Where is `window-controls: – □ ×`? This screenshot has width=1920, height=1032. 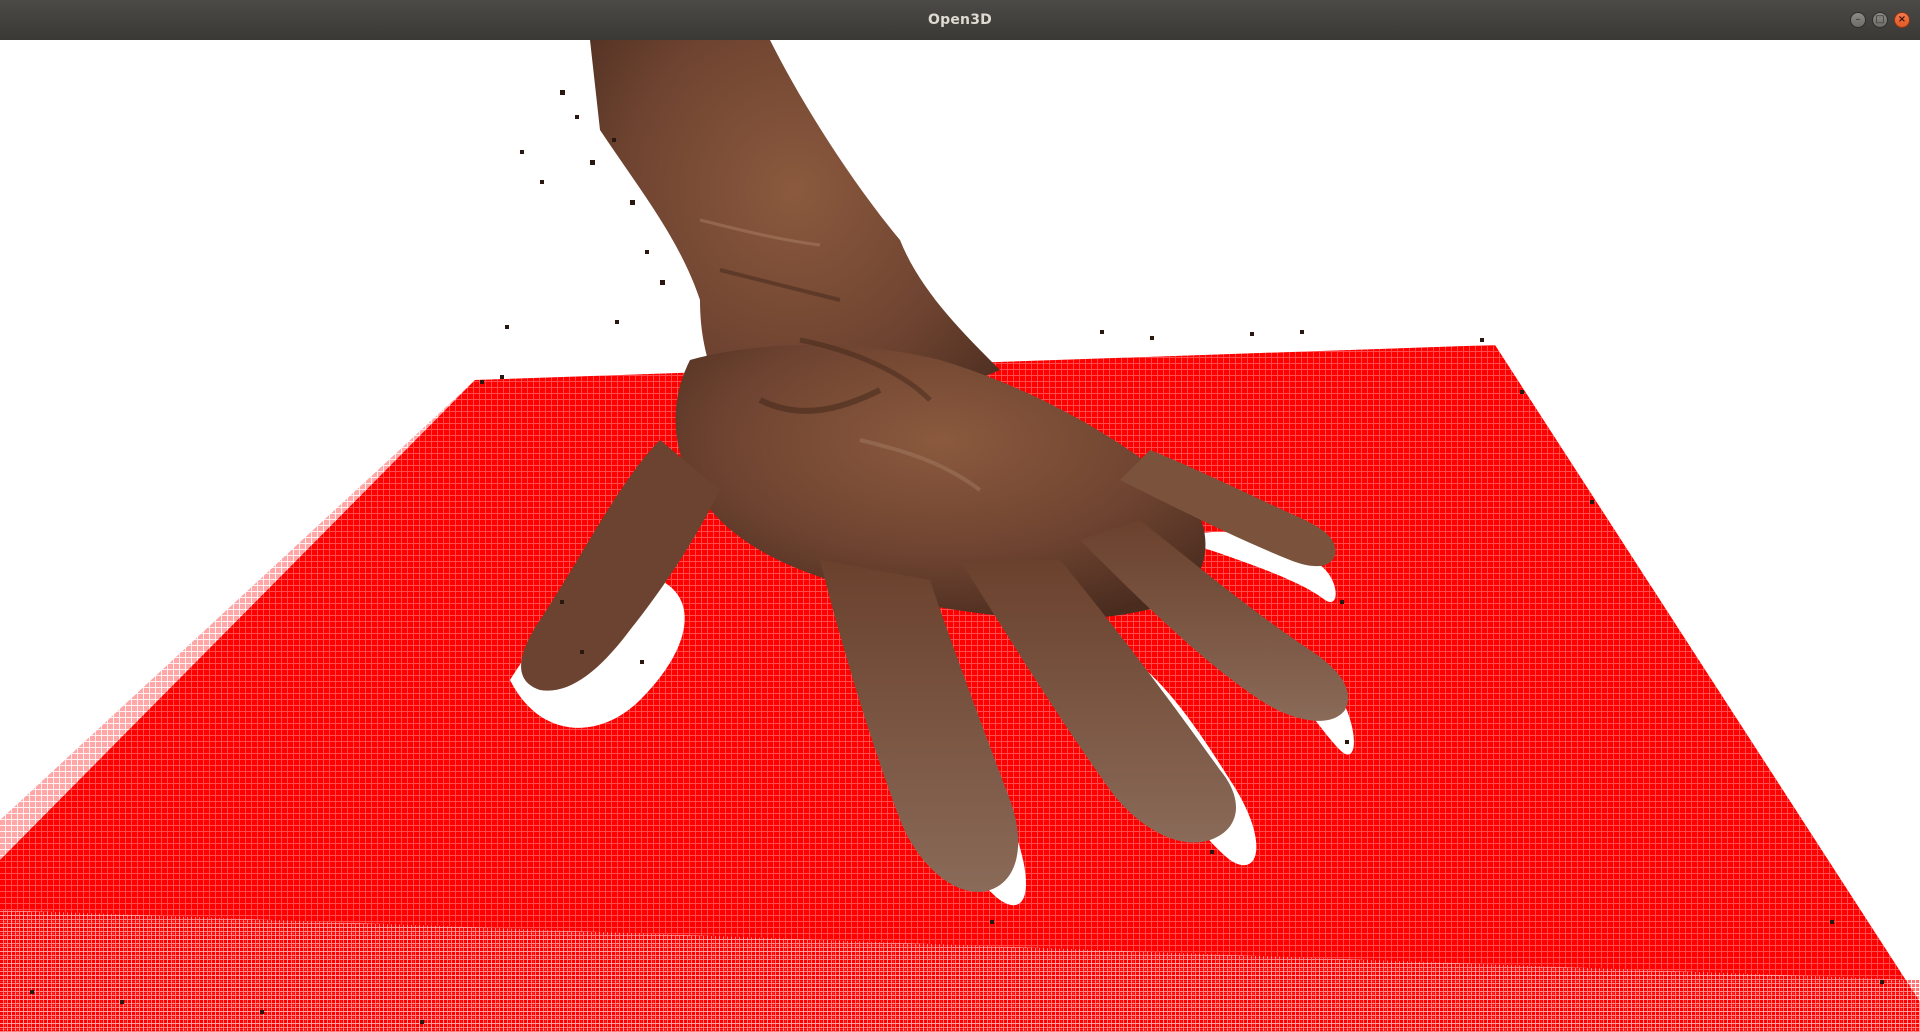
window-controls: – □ × is located at coordinates (1880, 20).